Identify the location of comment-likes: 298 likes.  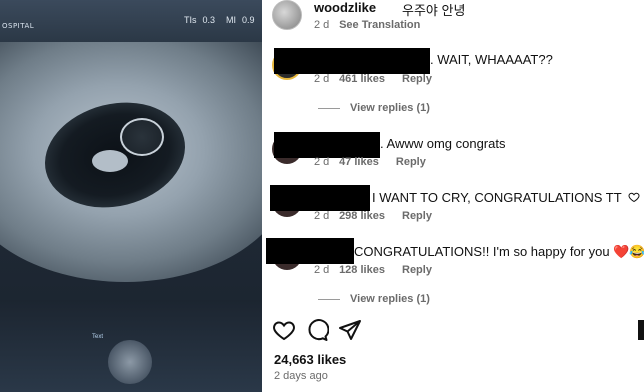
(362, 216).